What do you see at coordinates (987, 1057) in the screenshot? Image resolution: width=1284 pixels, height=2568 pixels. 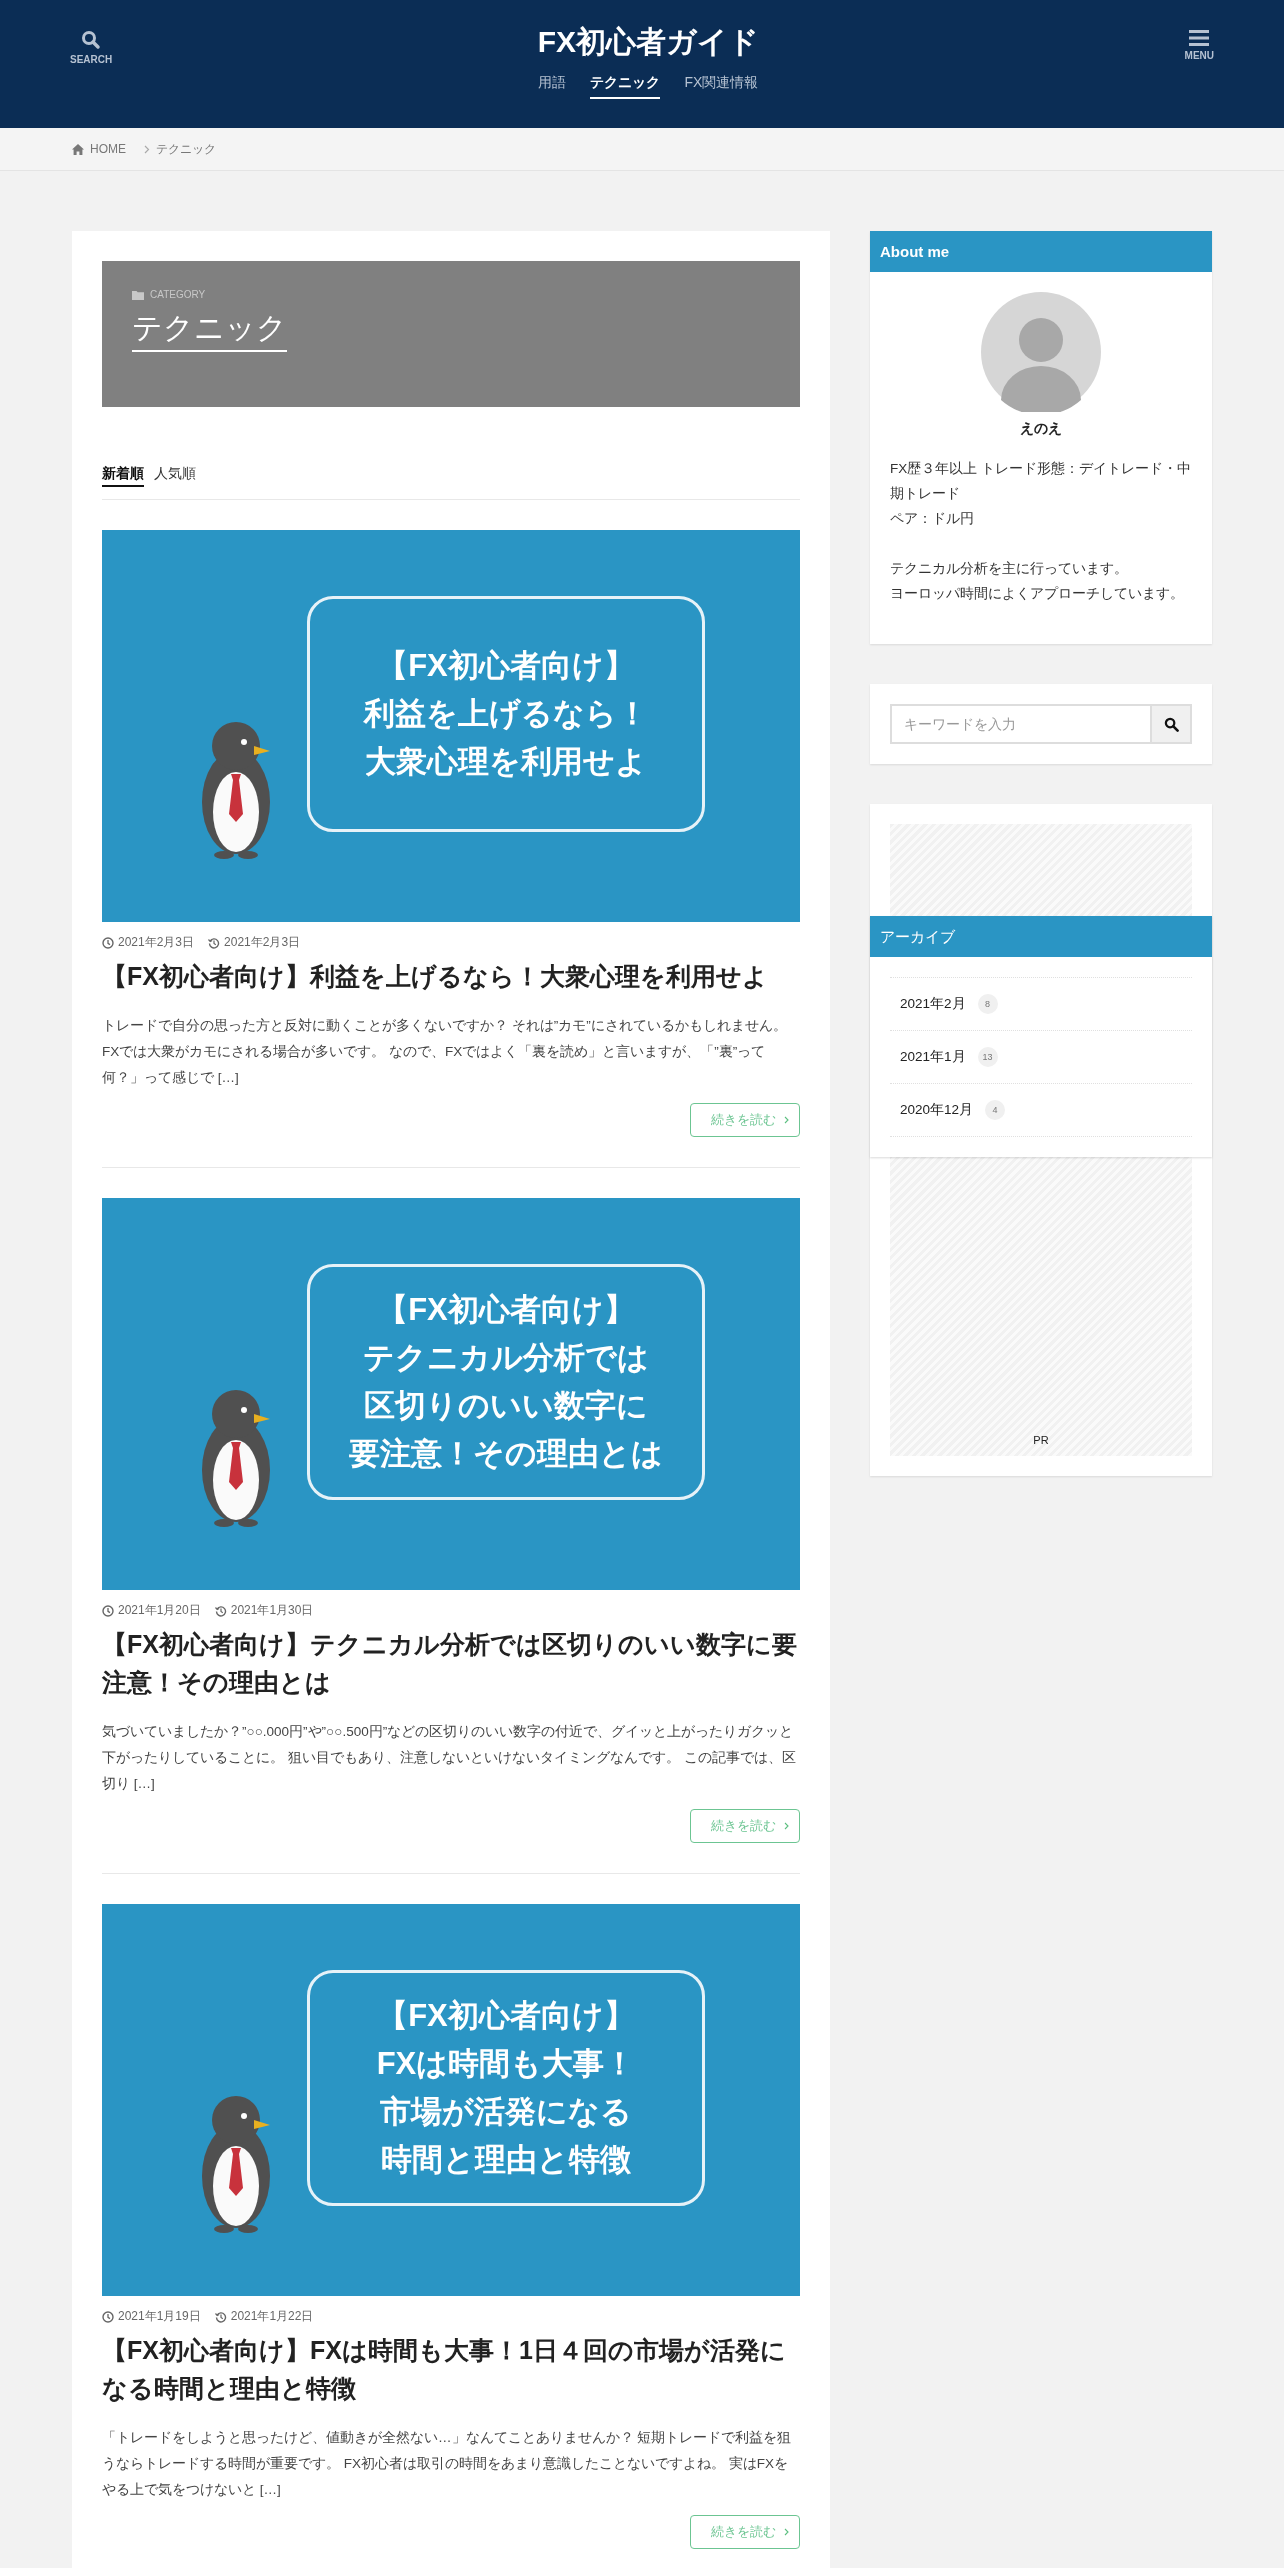 I see `post-count: 13` at bounding box center [987, 1057].